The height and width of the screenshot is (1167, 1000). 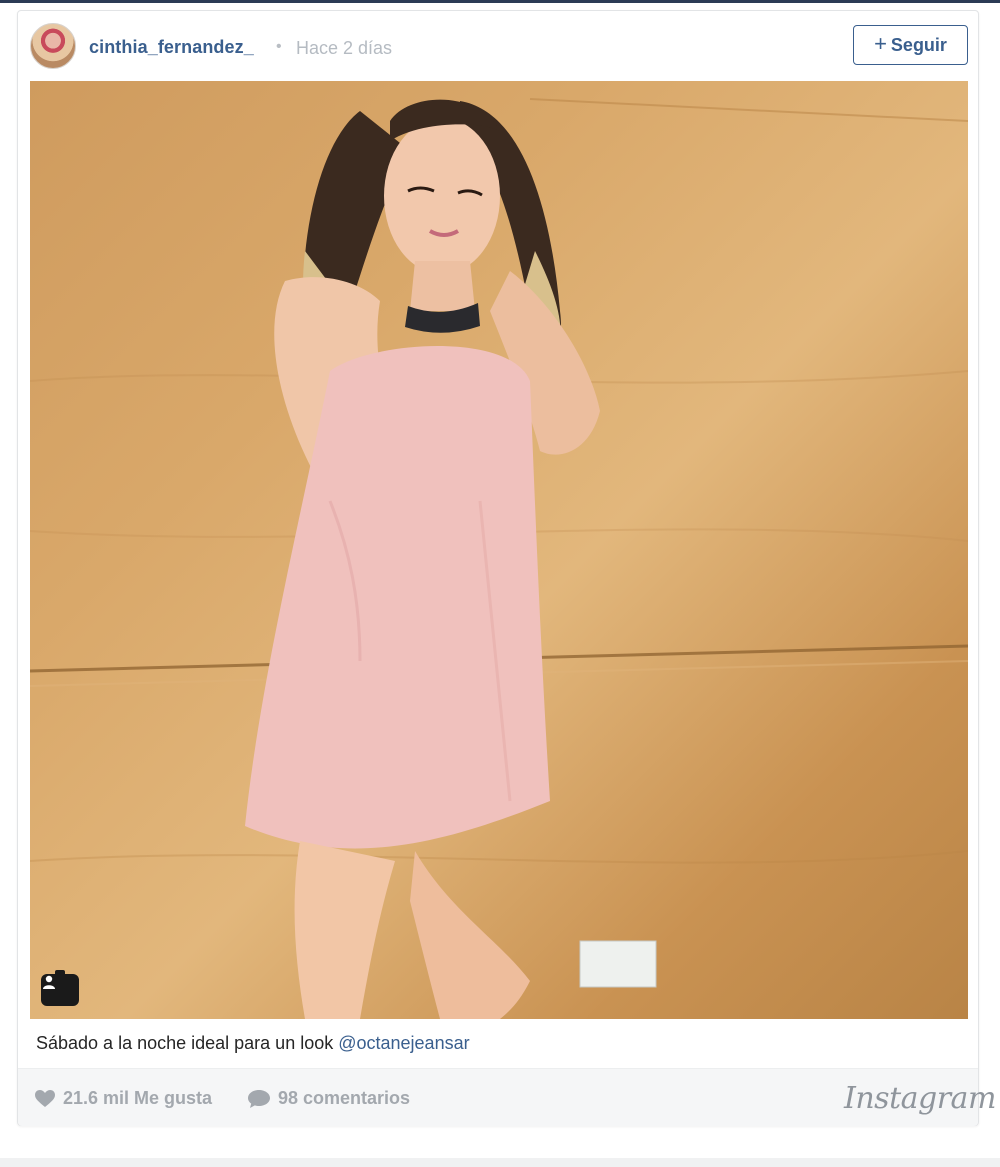 I want to click on user-profile-icon, so click(x=60, y=988).